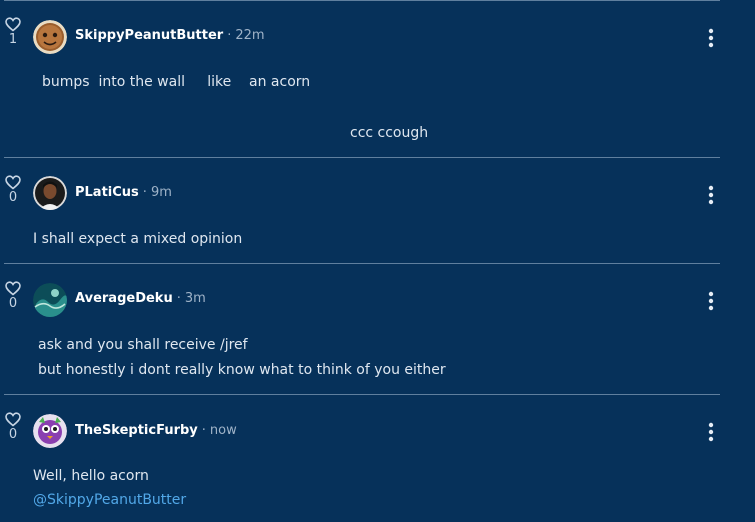 The image size is (755, 522). Describe the element at coordinates (195, 298) in the screenshot. I see `timestamp: 3m` at that location.